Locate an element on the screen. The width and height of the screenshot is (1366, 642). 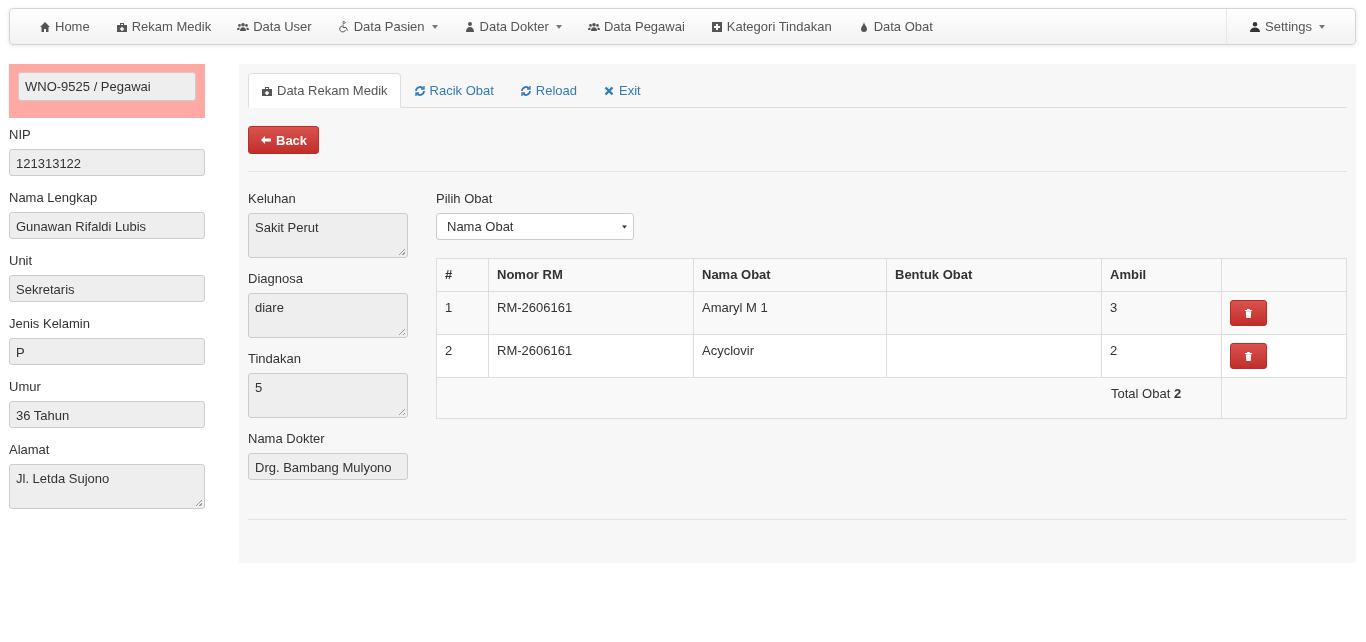
nav-link: Data Pasien is located at coordinates (387, 26).